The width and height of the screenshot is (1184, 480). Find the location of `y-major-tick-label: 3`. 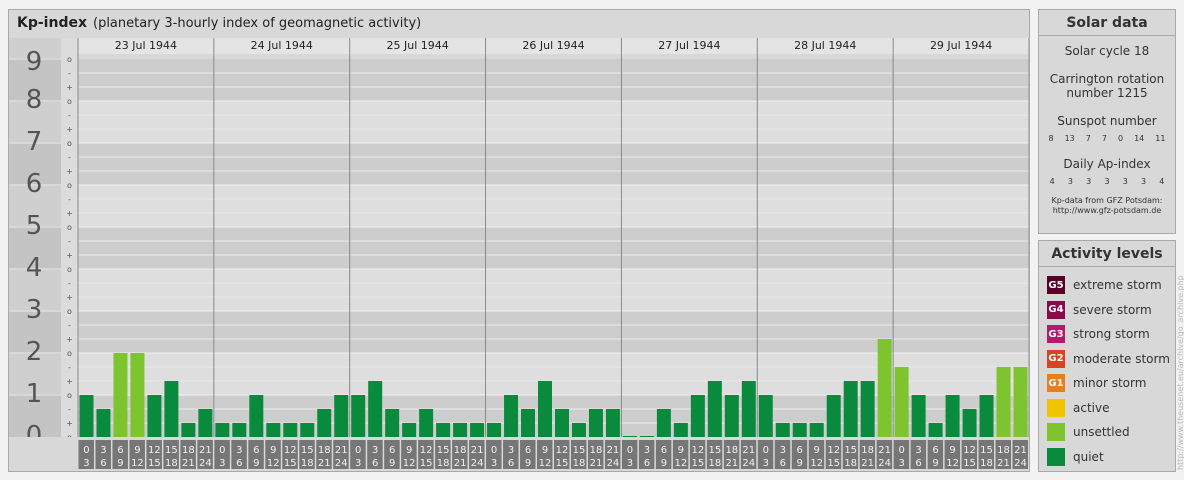

y-major-tick-label: 3 is located at coordinates (34, 310).